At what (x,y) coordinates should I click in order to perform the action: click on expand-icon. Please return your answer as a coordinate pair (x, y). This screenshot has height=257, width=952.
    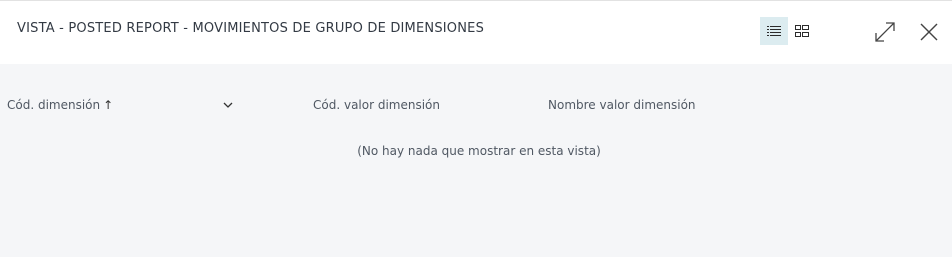
    Looking at the image, I should click on (885, 32).